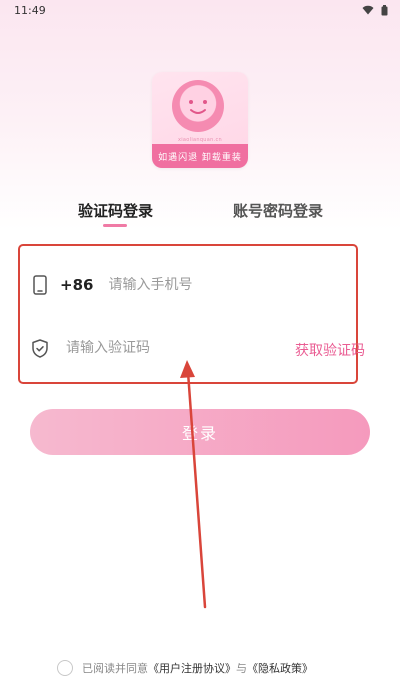 The height and width of the screenshot is (700, 400). Describe the element at coordinates (65, 668) in the screenshot. I see `agreement-checkbox` at that location.